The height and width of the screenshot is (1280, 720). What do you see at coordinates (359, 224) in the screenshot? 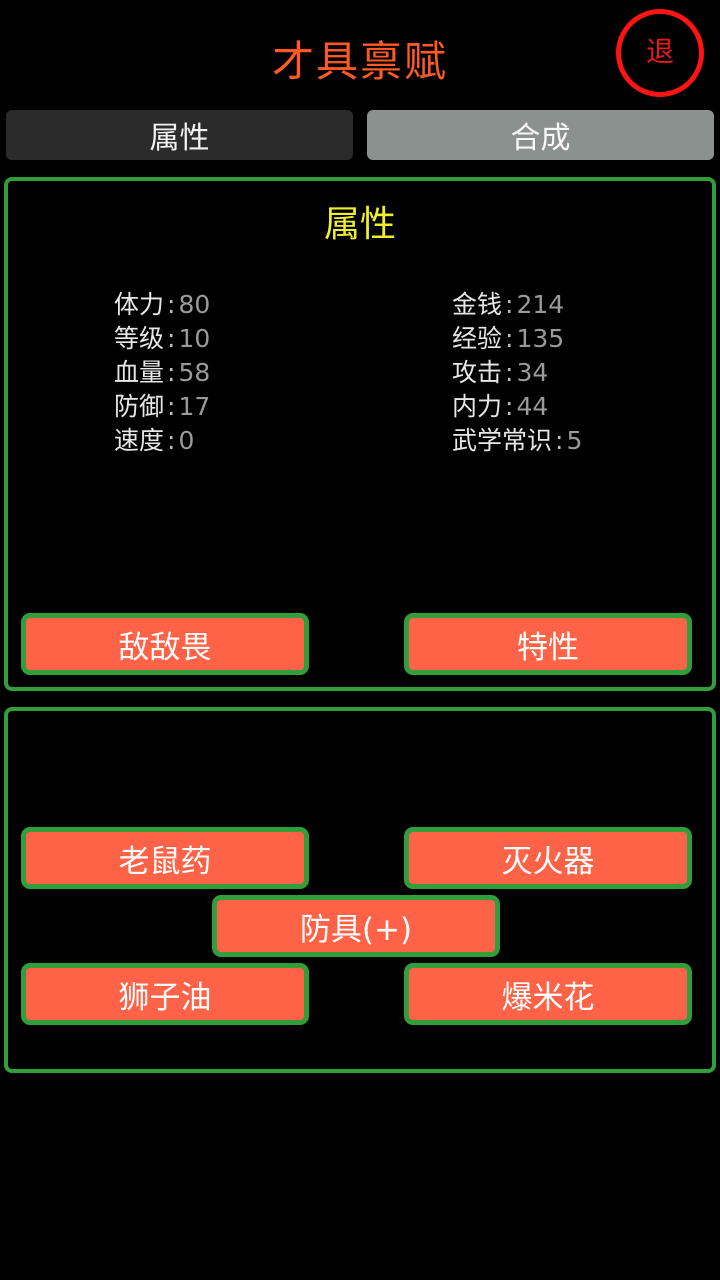
I see `attributes-title: 属性` at bounding box center [359, 224].